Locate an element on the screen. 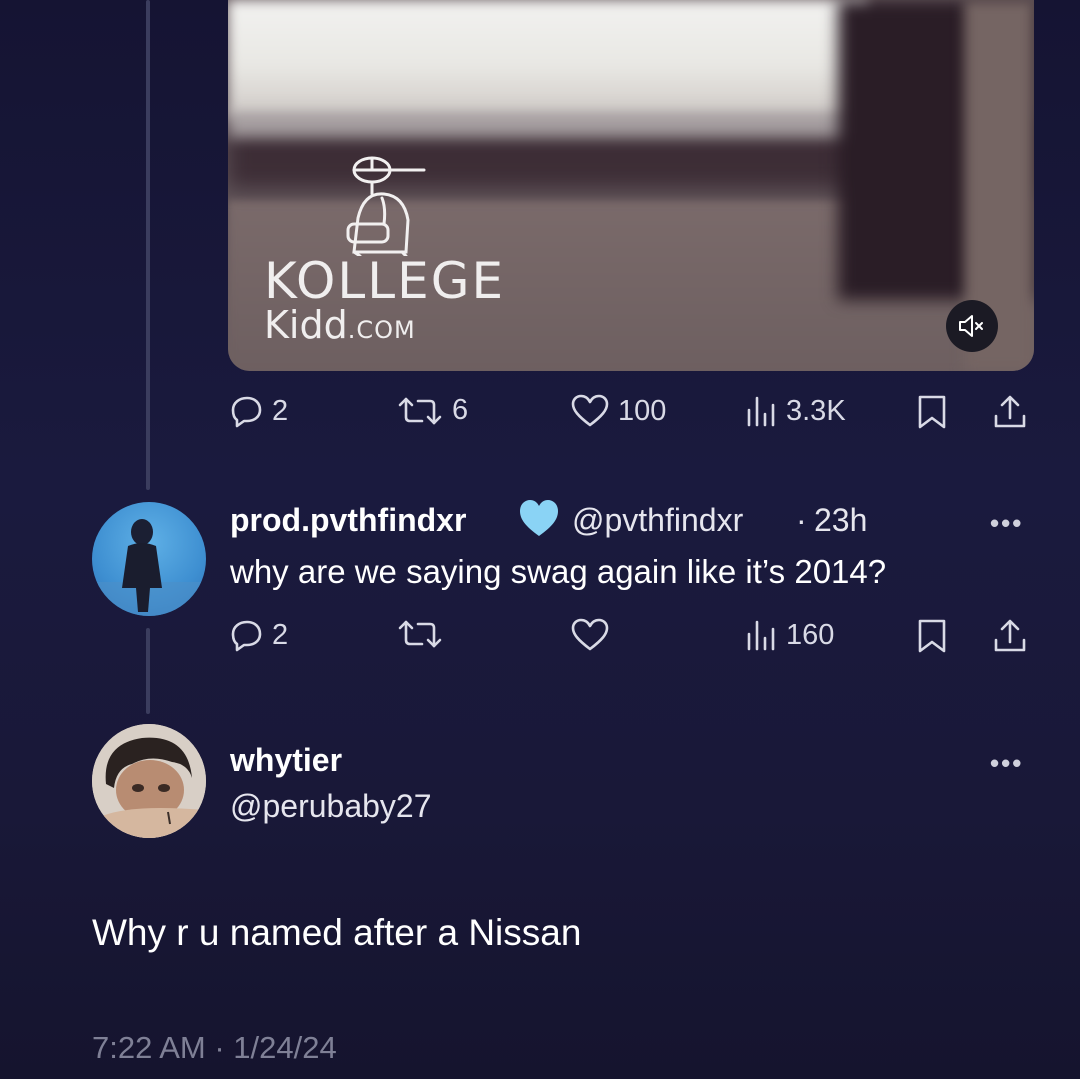 Image resolution: width=1080 pixels, height=1079 pixels. display-name: whytier is located at coordinates (286, 760).